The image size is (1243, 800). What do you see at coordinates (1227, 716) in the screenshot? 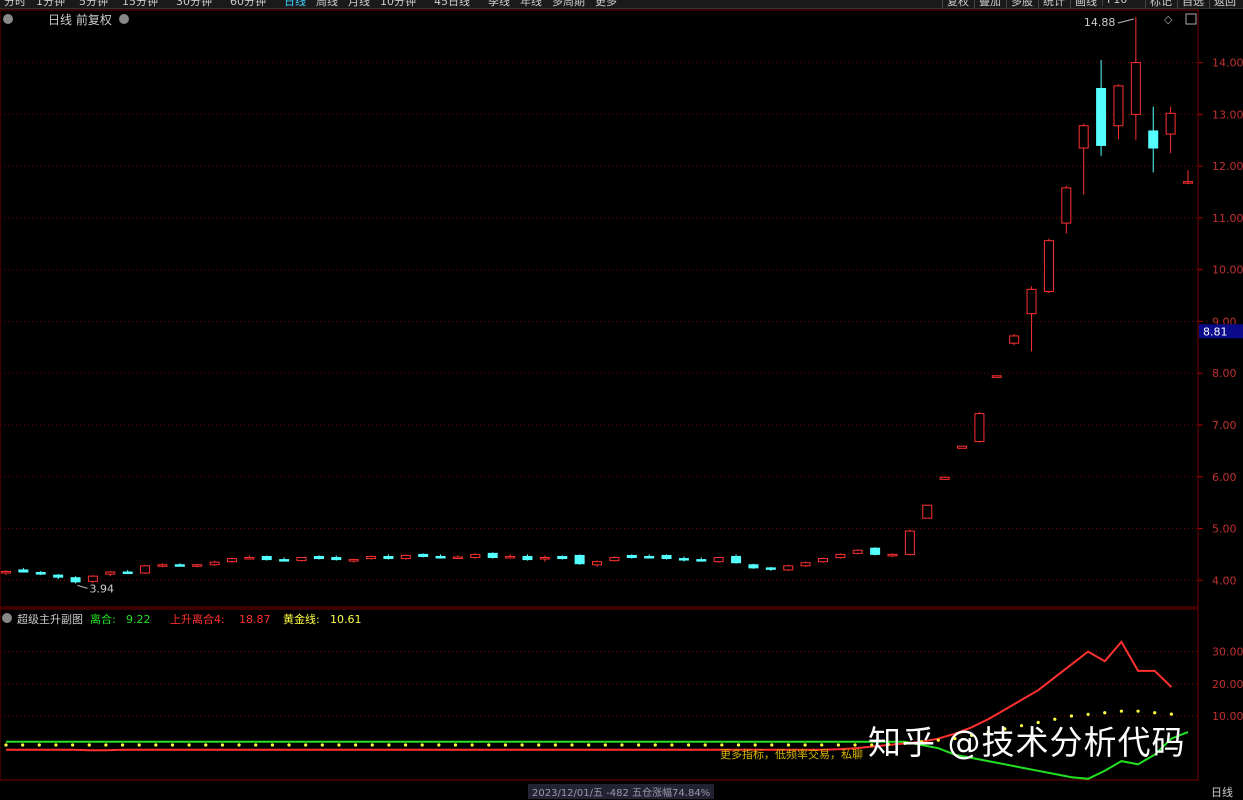
I see `sub-y-tick-label: 10.00` at bounding box center [1227, 716].